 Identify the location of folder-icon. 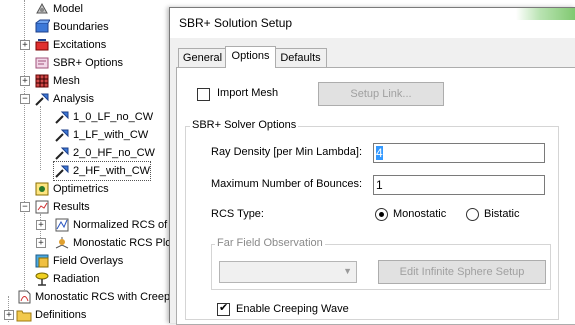
(24, 314).